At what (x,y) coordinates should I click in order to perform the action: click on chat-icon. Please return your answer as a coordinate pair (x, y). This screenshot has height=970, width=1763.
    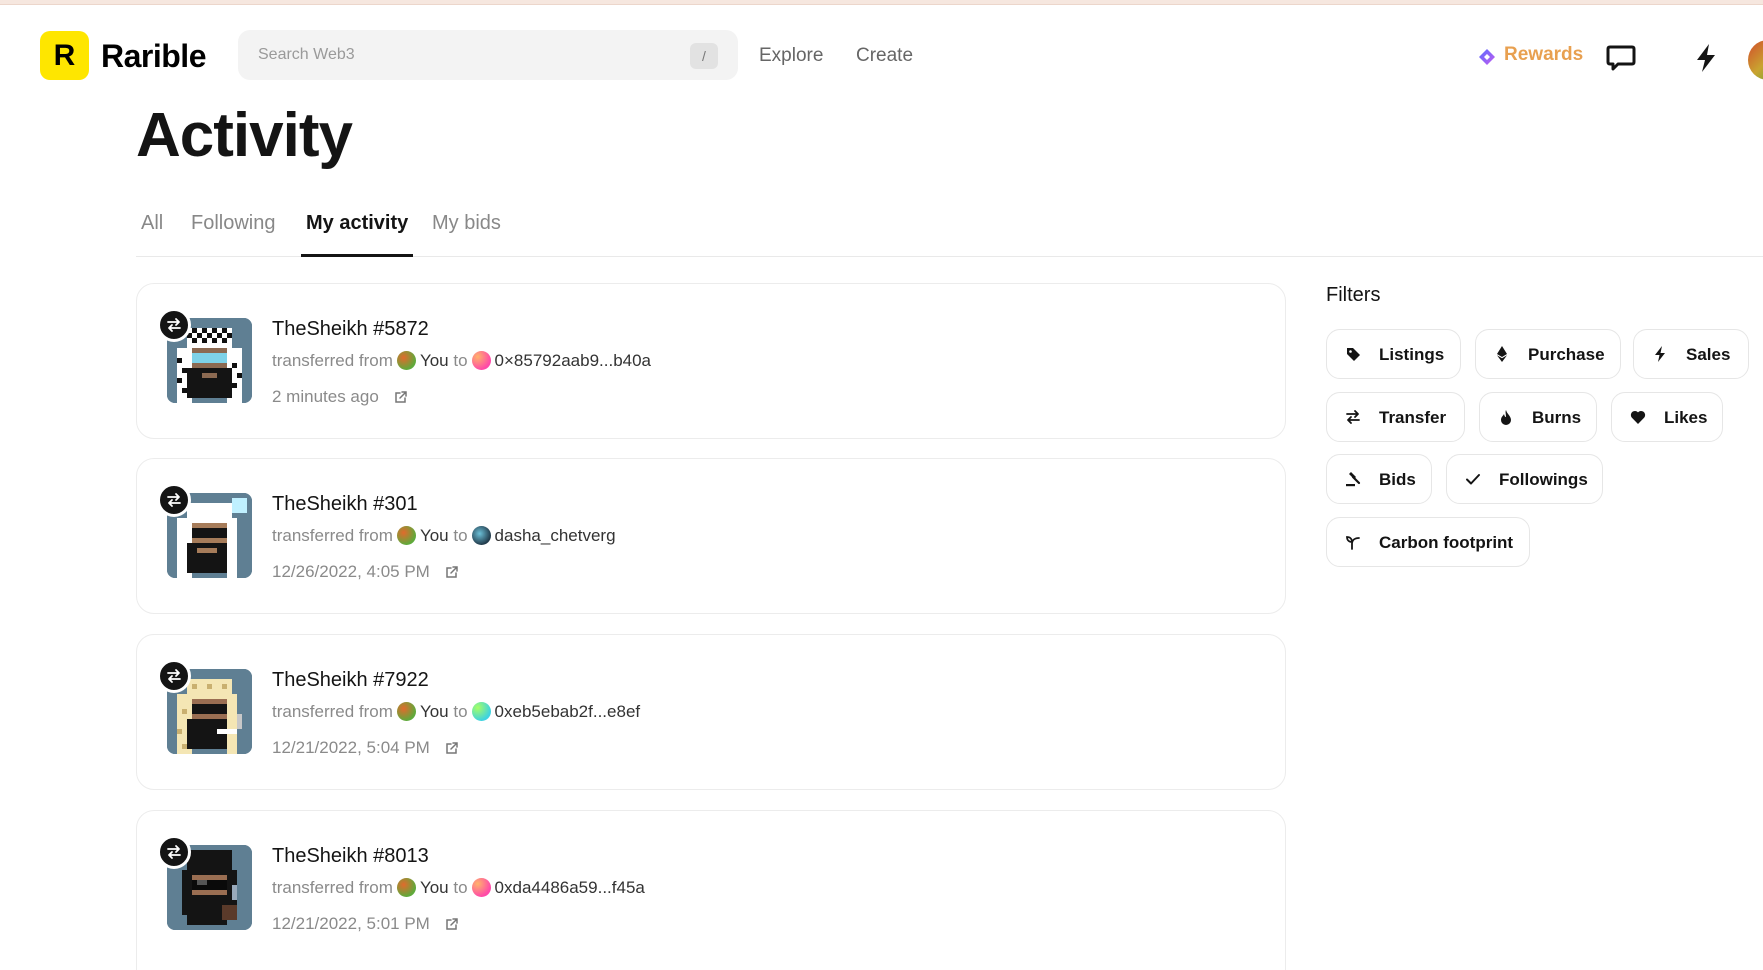
    Looking at the image, I should click on (1621, 58).